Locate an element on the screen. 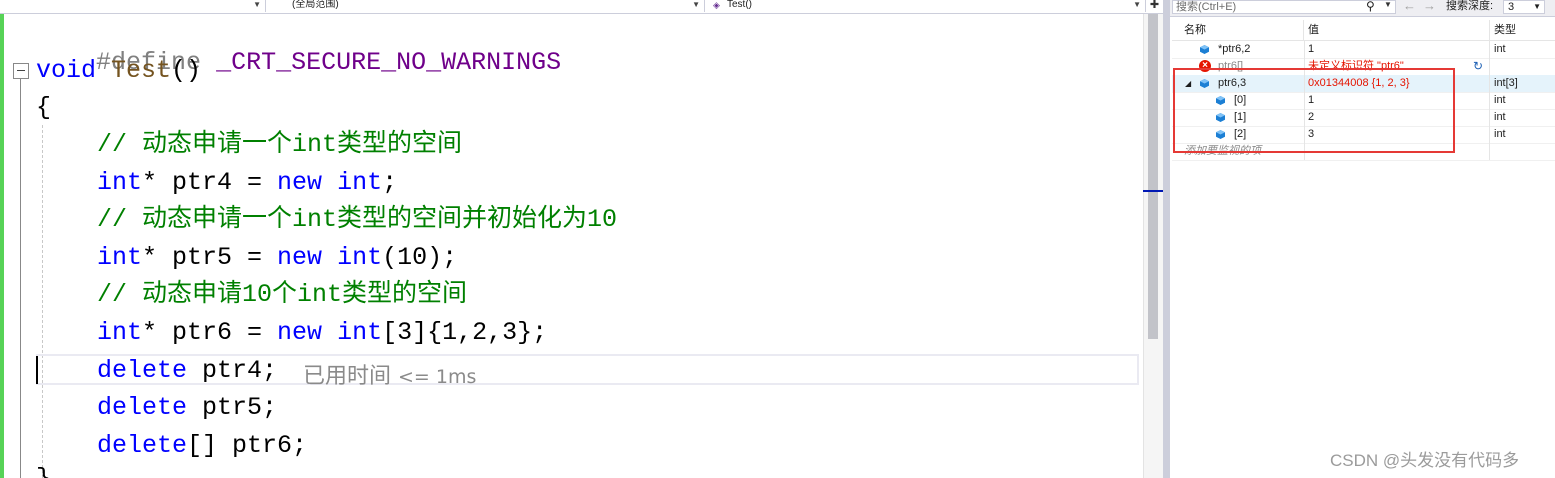 The height and width of the screenshot is (478, 1555). text-caret is located at coordinates (37, 370).